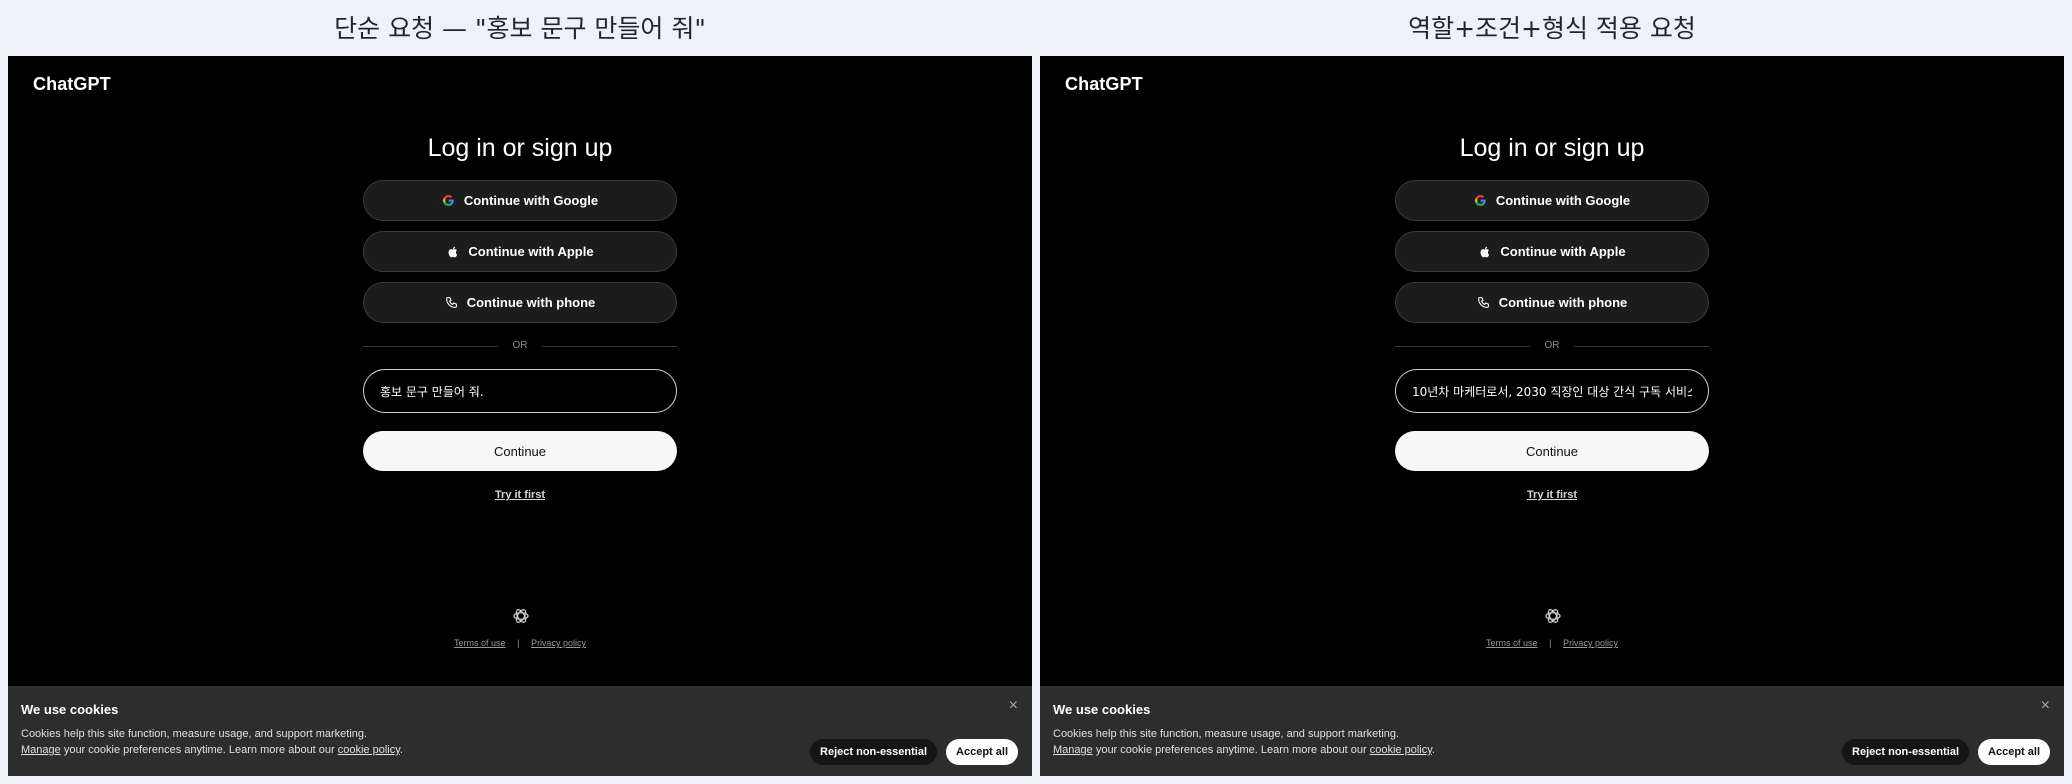  Describe the element at coordinates (1552, 28) in the screenshot. I see `column-caption-right: 역할+조건+형식 적용 요청` at that location.